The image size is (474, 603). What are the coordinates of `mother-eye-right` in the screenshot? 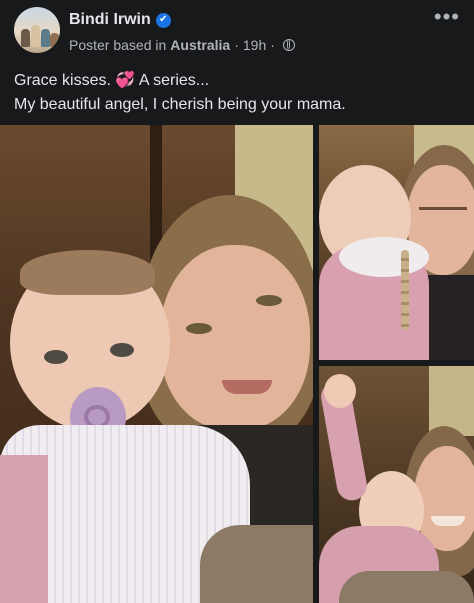 It's located at (269, 300).